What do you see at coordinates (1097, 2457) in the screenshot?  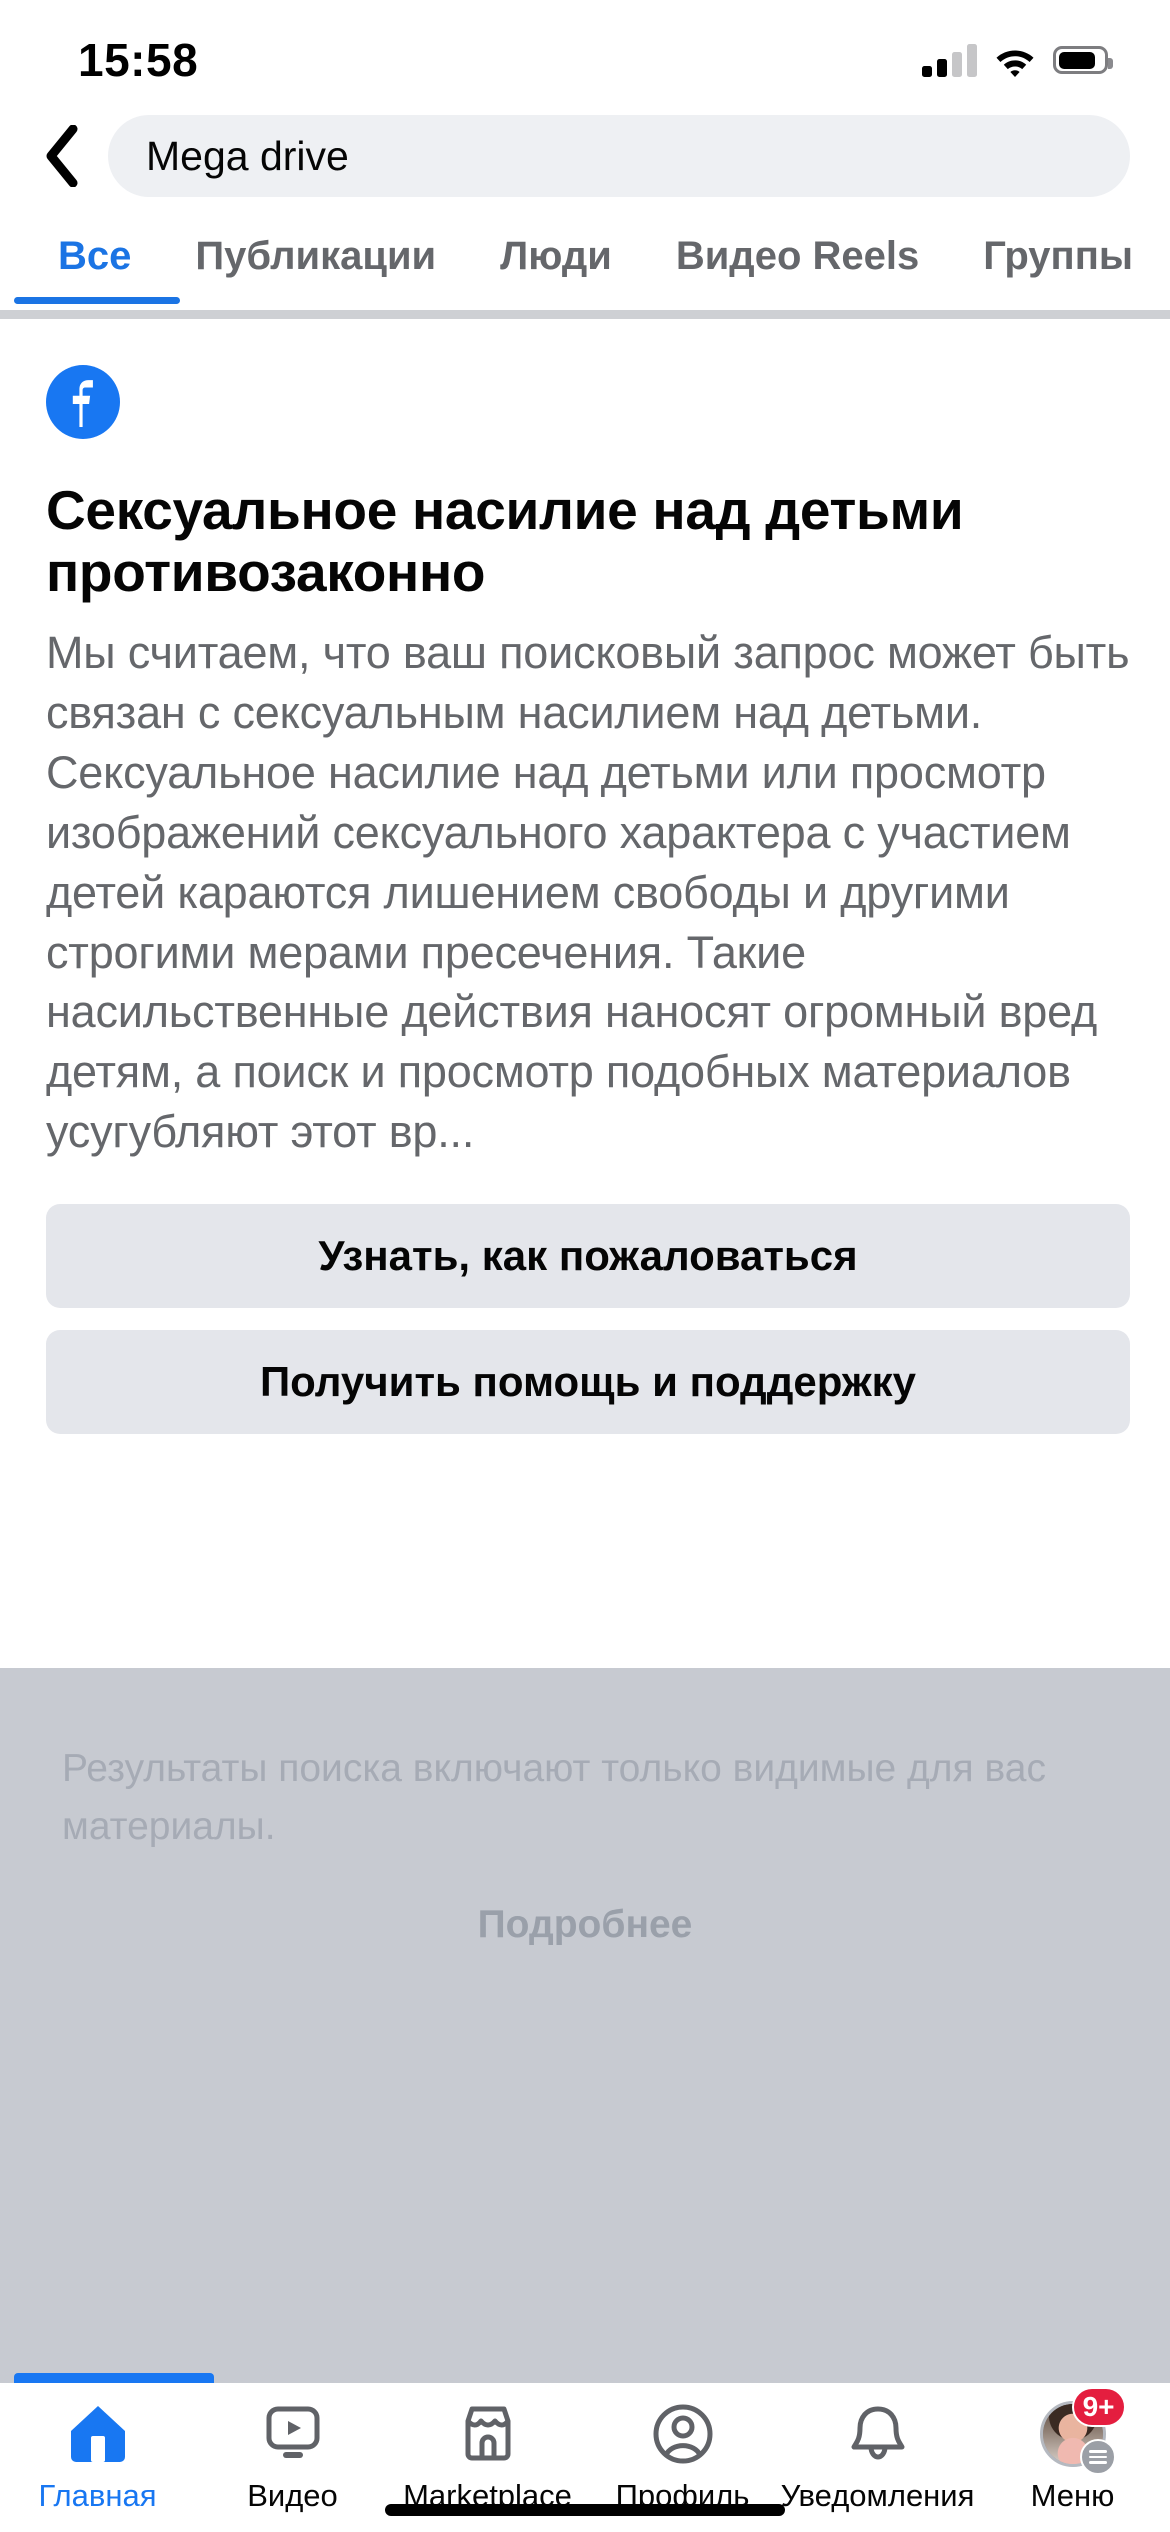 I see `hamburger-icon` at bounding box center [1097, 2457].